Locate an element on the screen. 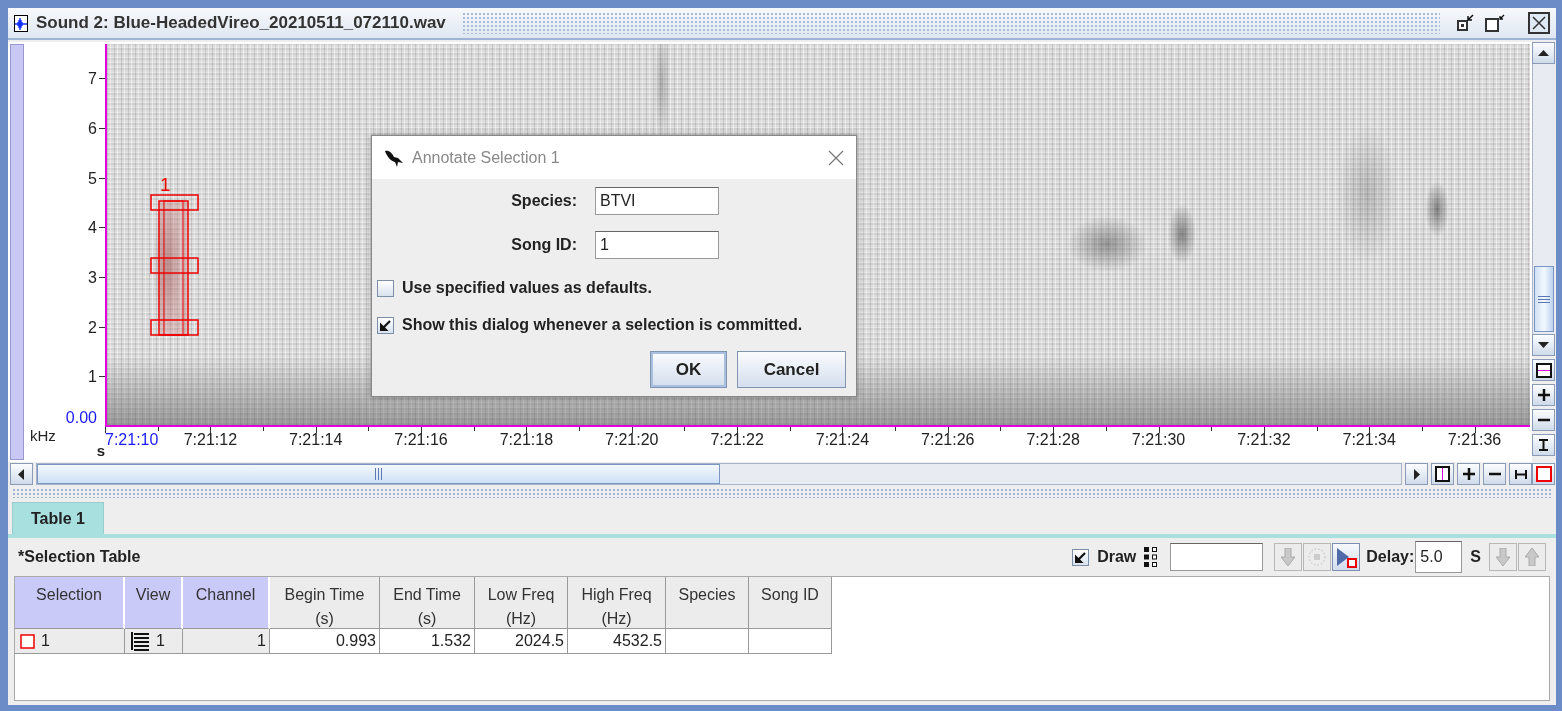  vertical-scrollbar-thumb is located at coordinates (1544, 299).